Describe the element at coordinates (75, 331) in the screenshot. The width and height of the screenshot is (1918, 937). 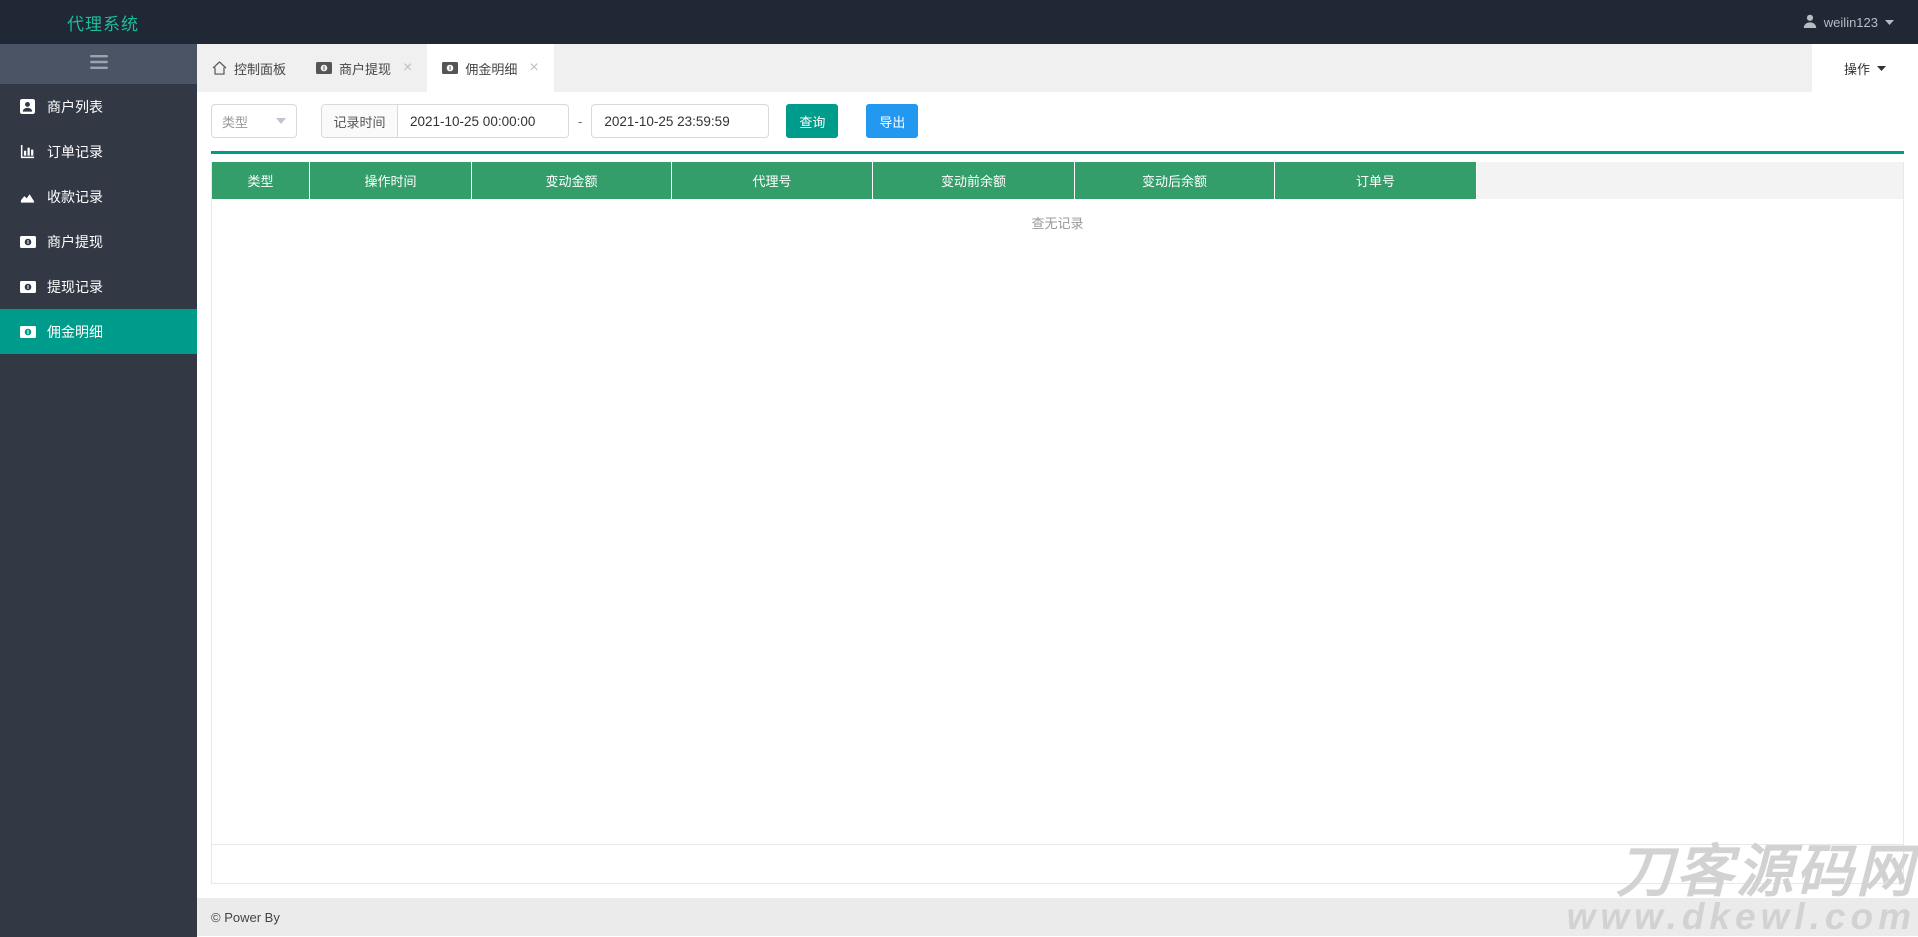
I see `sidebar-item-label: 佣金明细` at that location.